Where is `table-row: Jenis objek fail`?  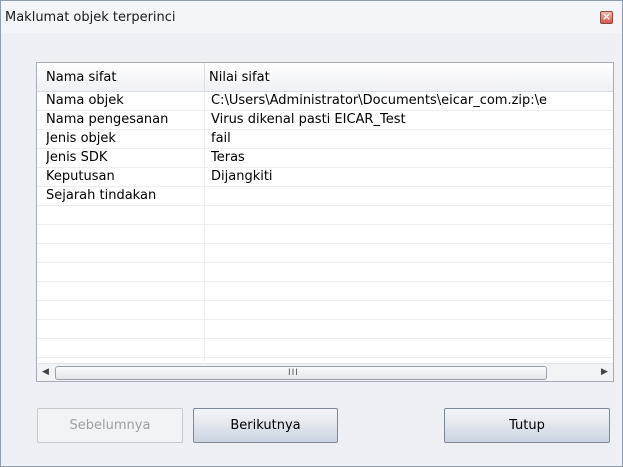
table-row: Jenis objek fail is located at coordinates (325, 139).